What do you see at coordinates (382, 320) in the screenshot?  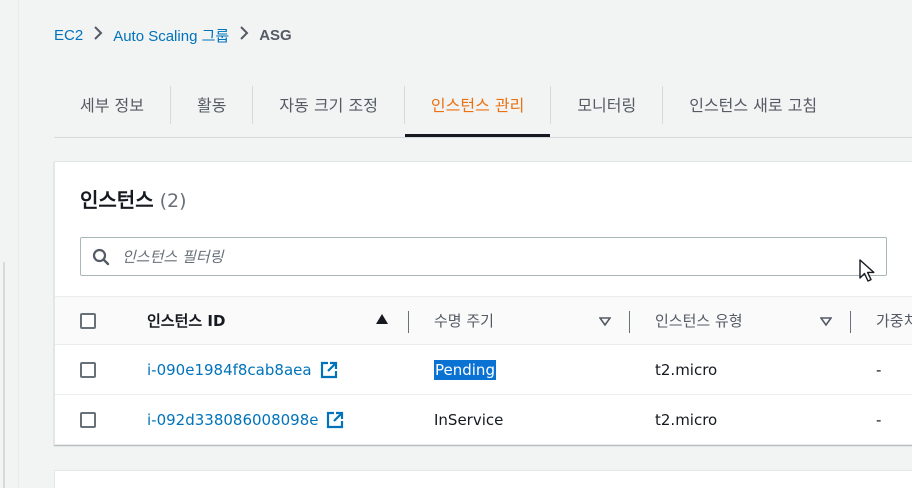 I see `sort-ascending-icon` at bounding box center [382, 320].